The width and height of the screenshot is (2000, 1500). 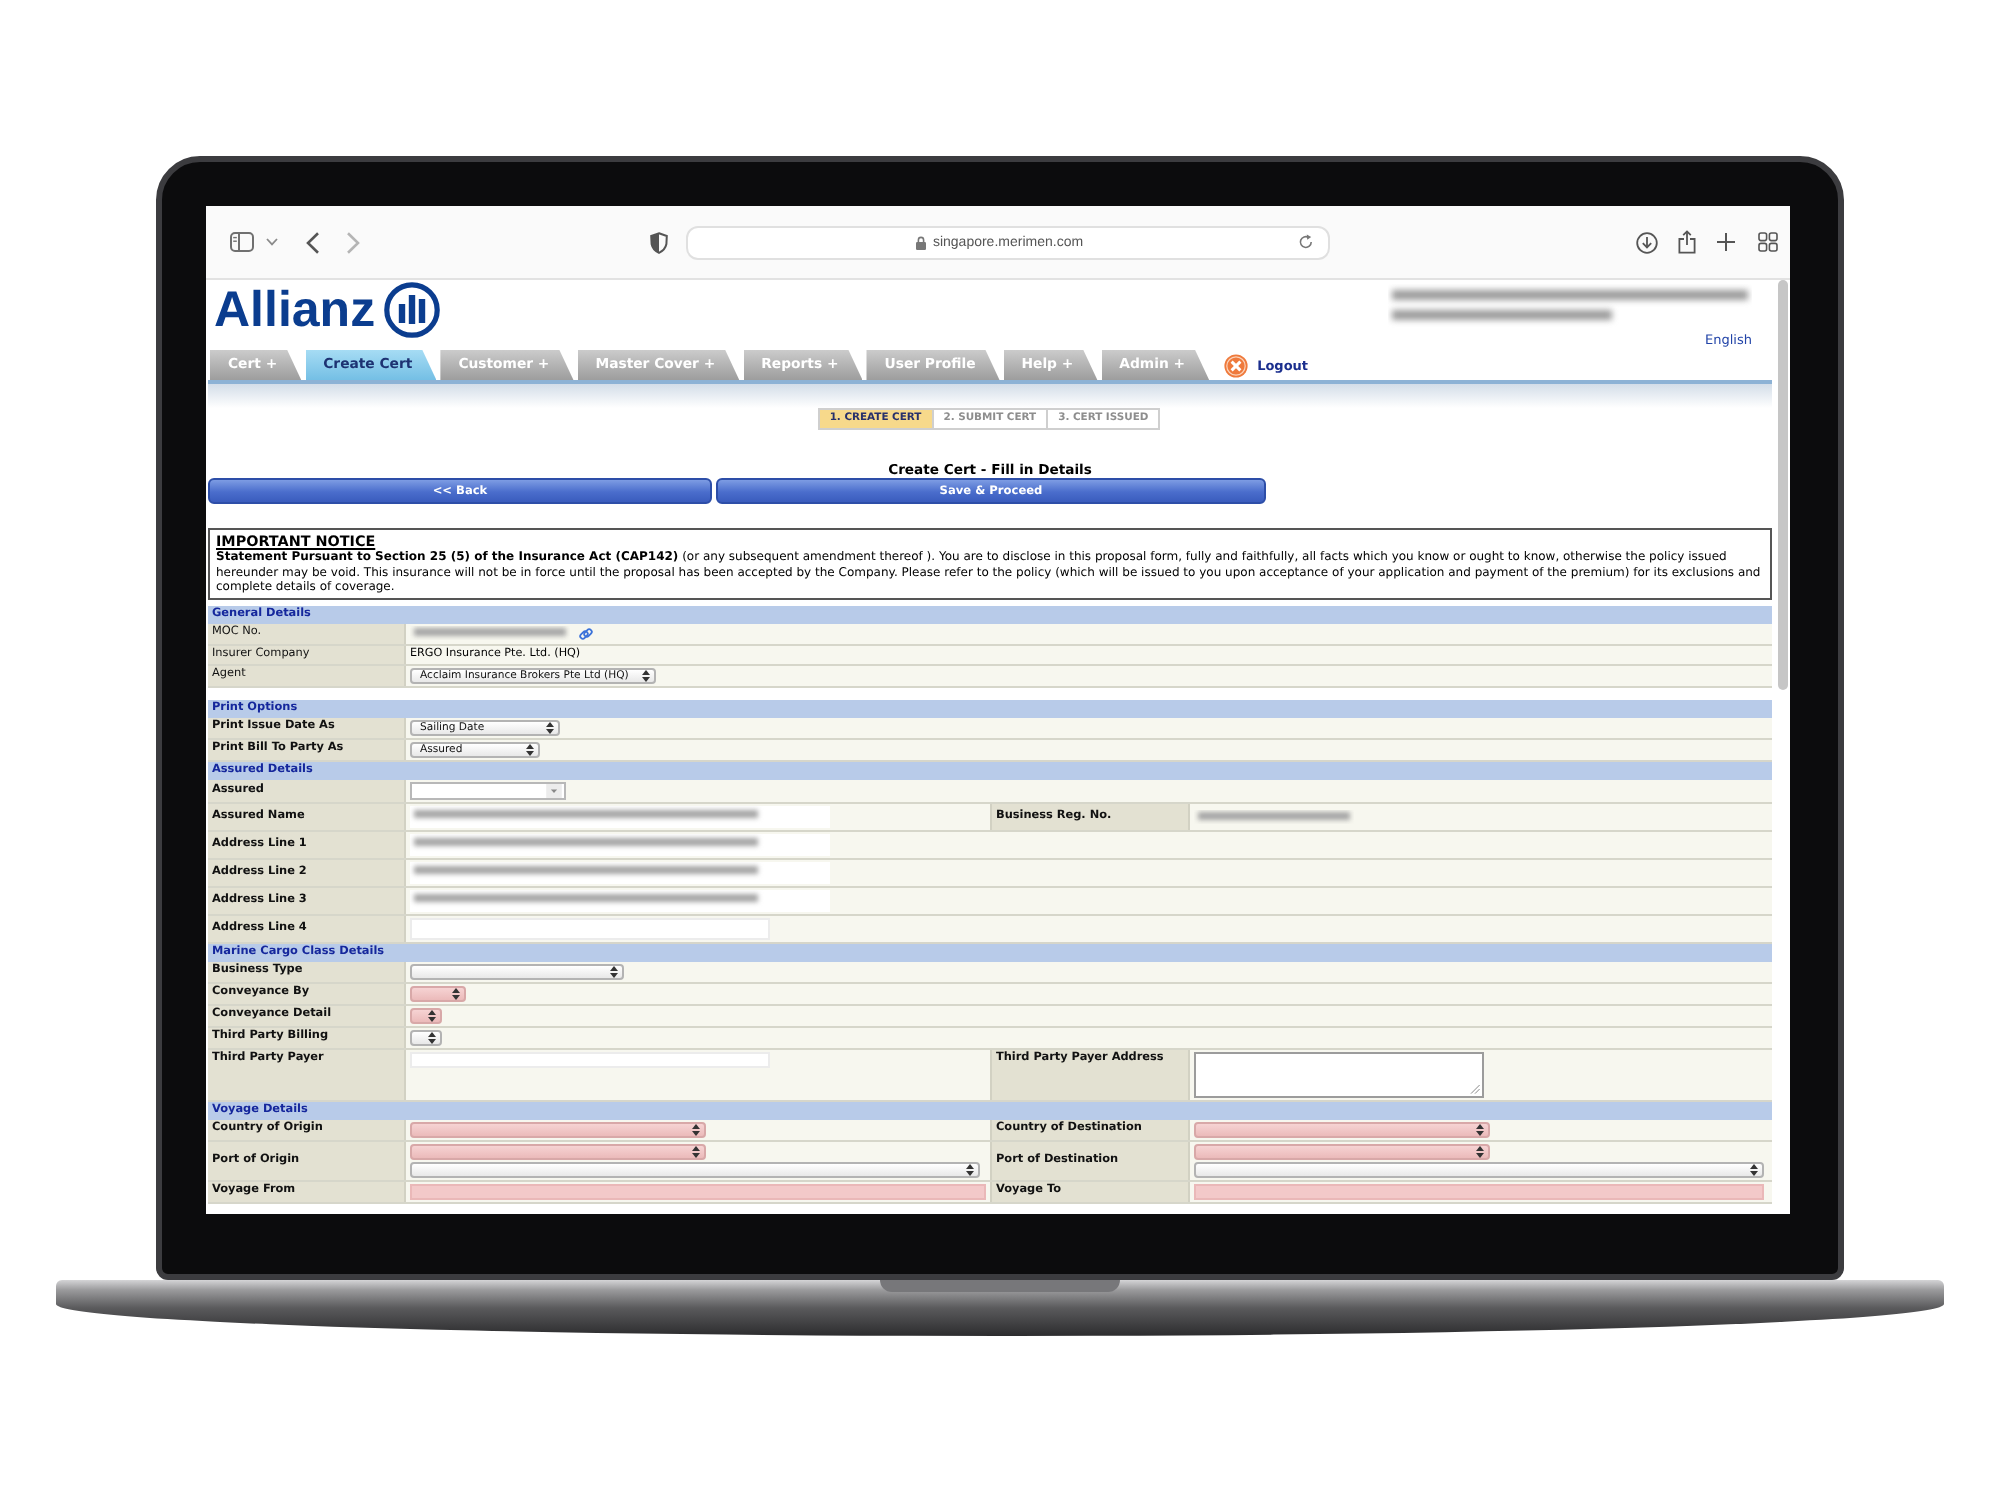 What do you see at coordinates (586, 633) in the screenshot?
I see `link-icon` at bounding box center [586, 633].